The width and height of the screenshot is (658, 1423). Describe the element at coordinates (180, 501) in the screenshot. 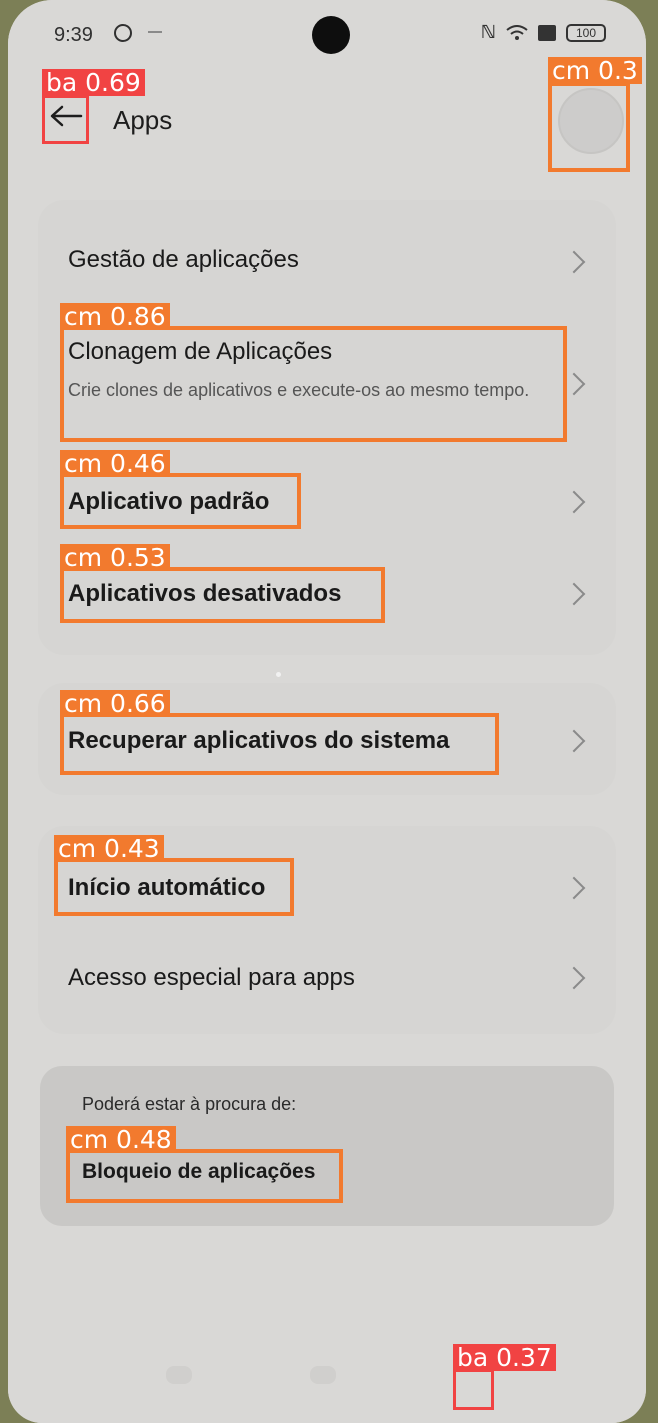

I see `detection-box-default-app` at that location.